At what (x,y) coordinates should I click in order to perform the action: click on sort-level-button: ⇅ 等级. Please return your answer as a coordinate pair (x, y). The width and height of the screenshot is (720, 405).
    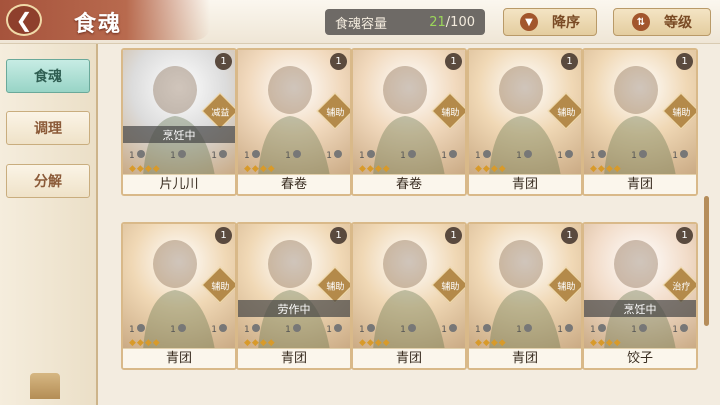
    Looking at the image, I should click on (662, 22).